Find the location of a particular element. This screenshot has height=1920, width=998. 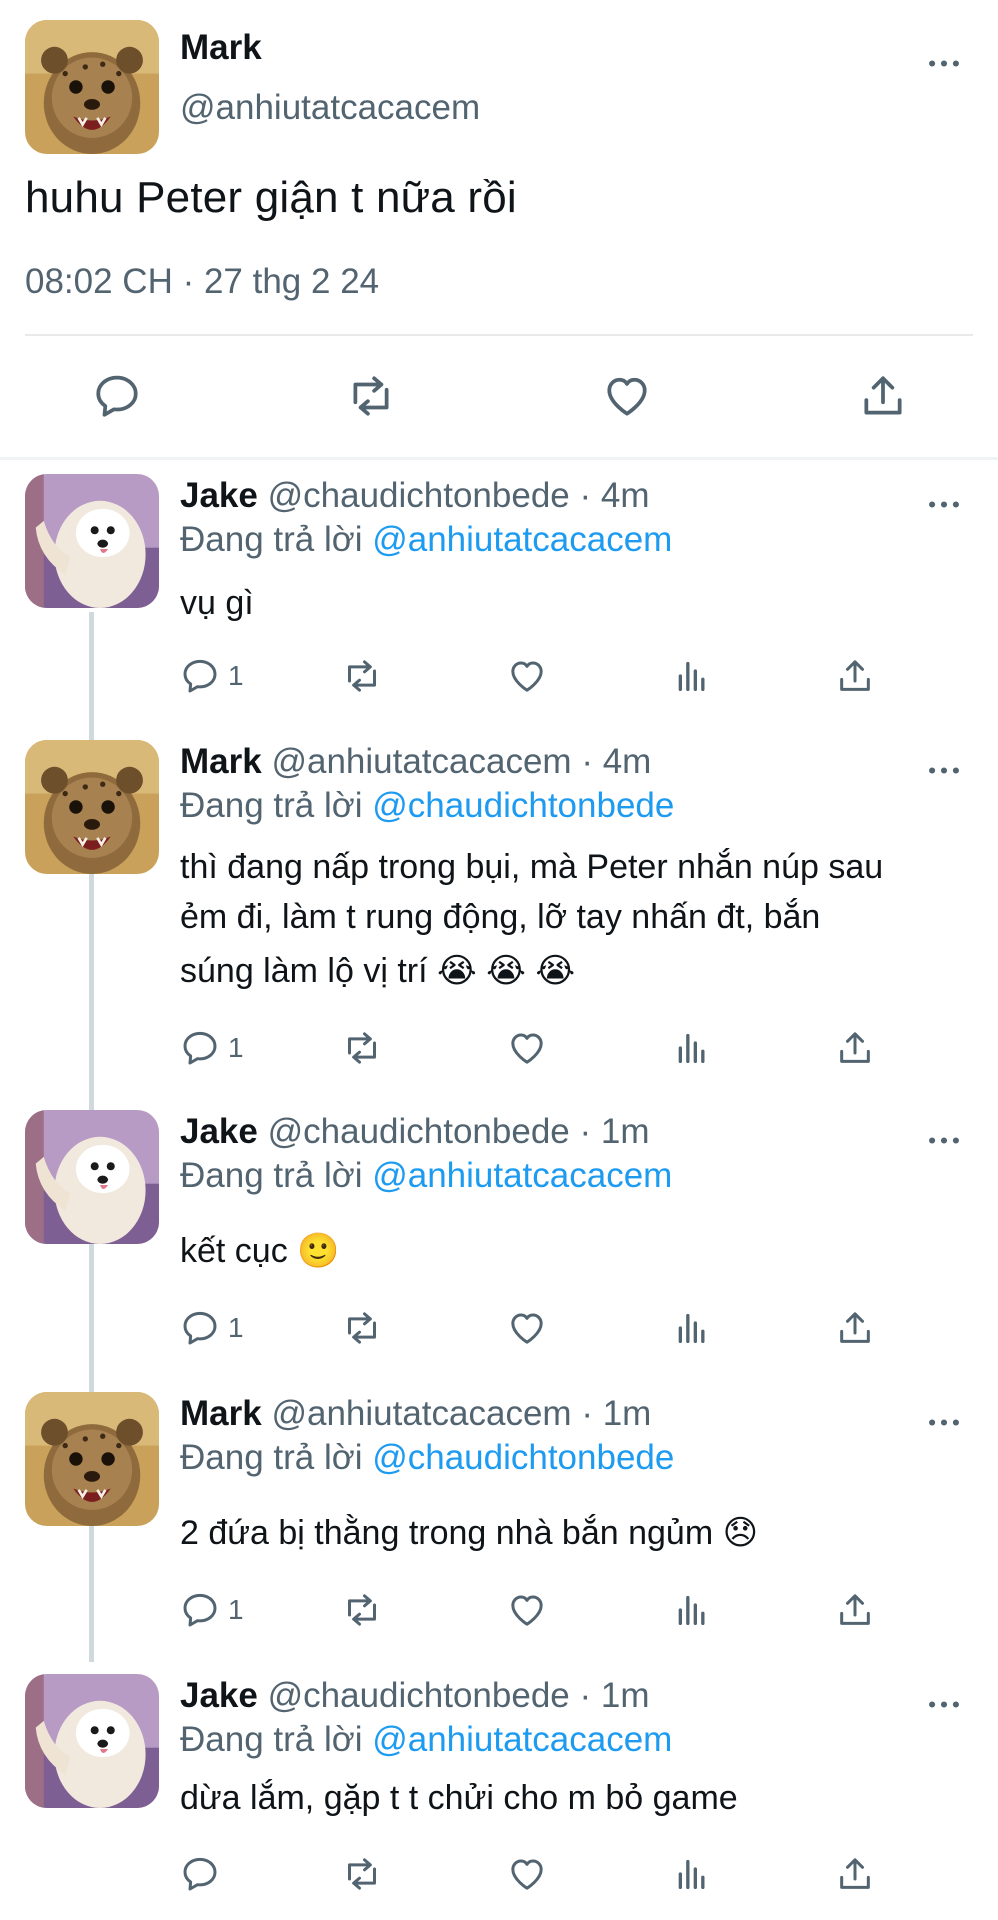

reply-header: Jake @chaudichtonbede · 4m is located at coordinates (415, 496).